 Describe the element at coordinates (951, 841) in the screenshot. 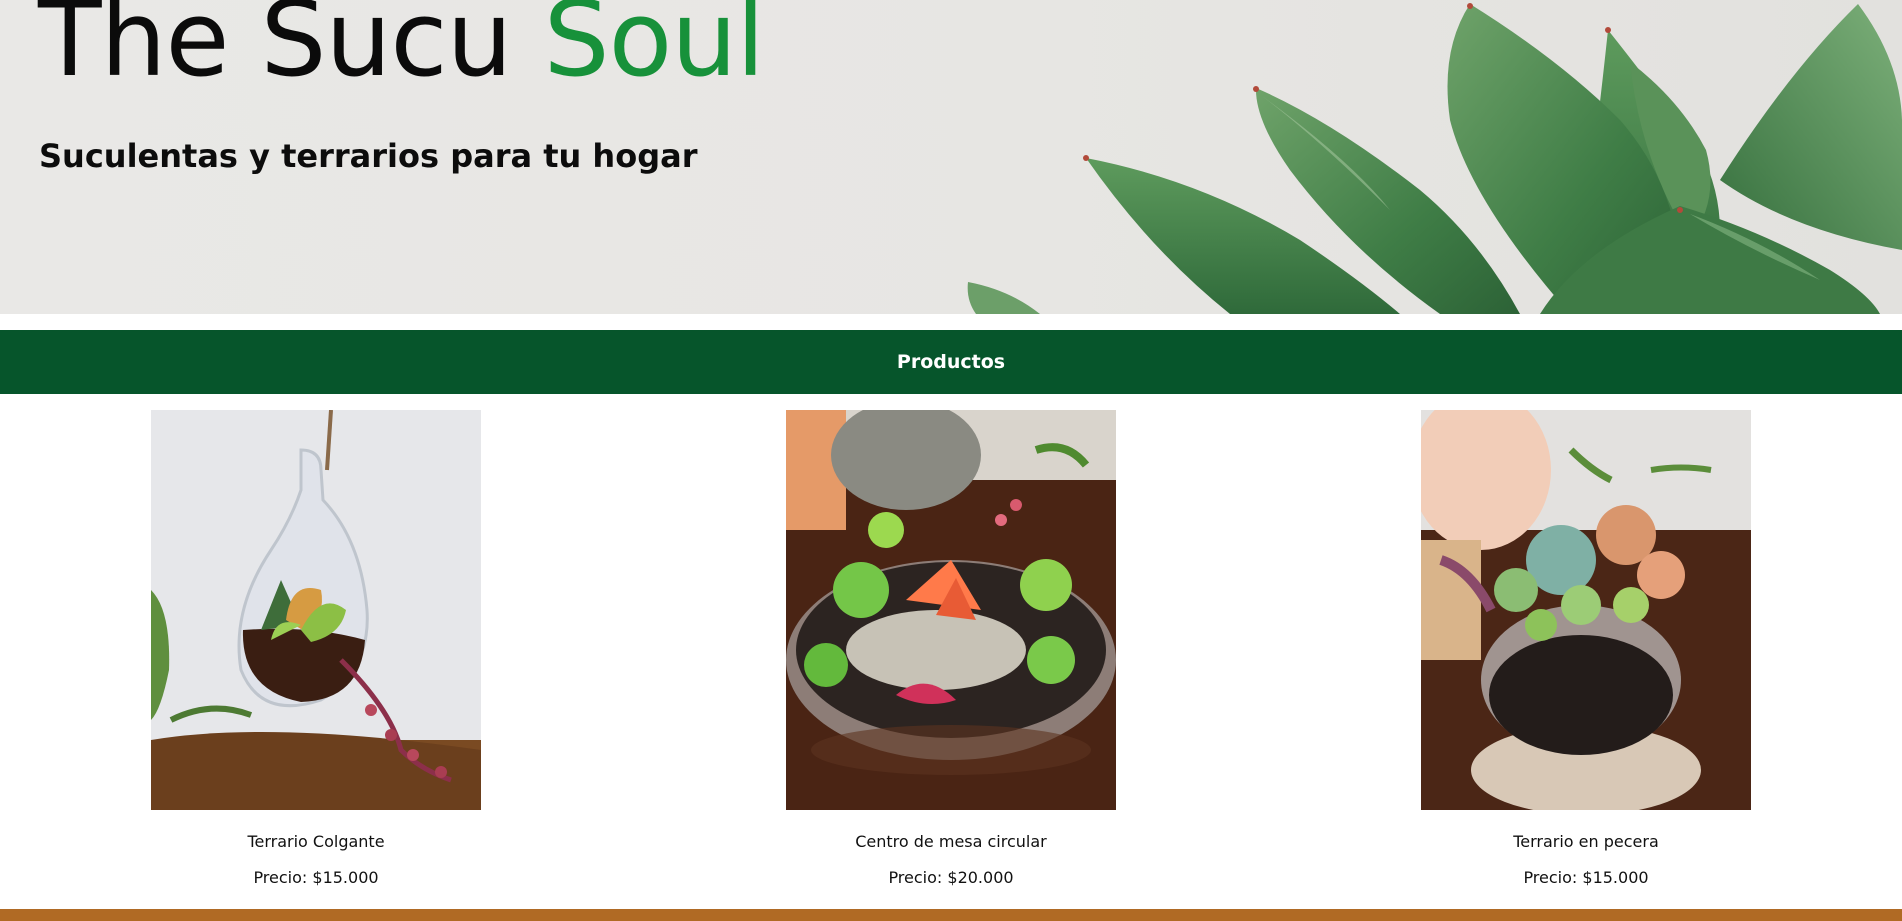

I see `product-name: Centro de mesa circular` at that location.